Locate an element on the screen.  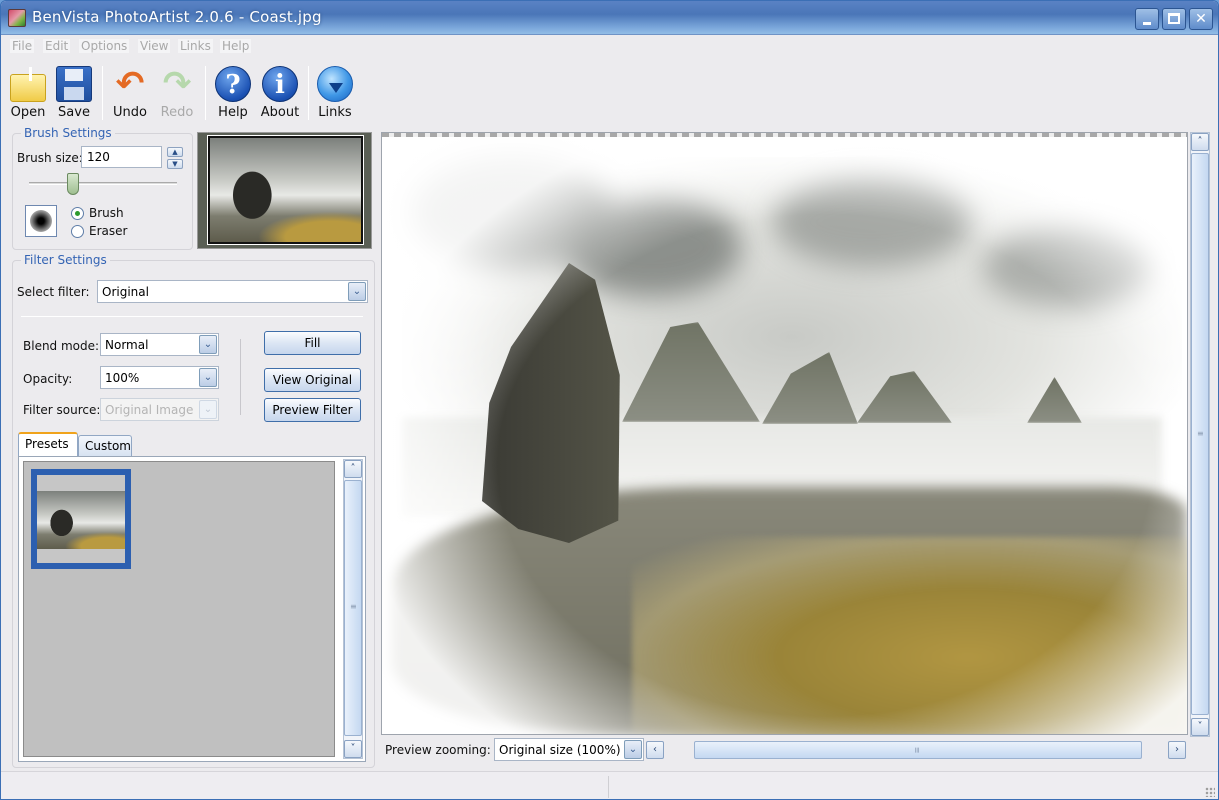
eraser-radio-label: Eraser is located at coordinates (108, 231).